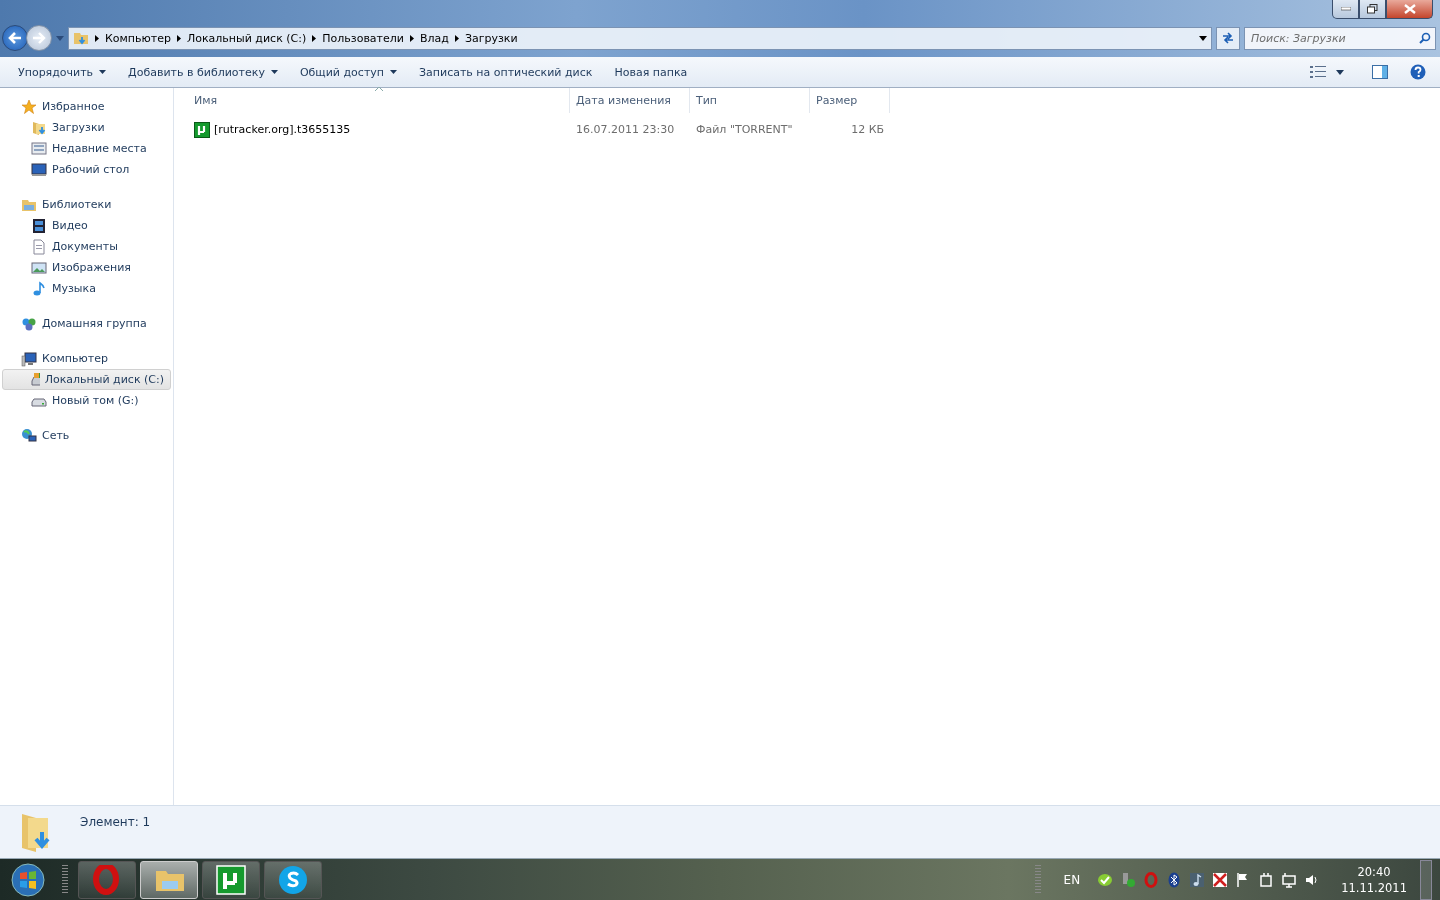  I want to click on sidebar-item: Загрузки, so click(86, 127).